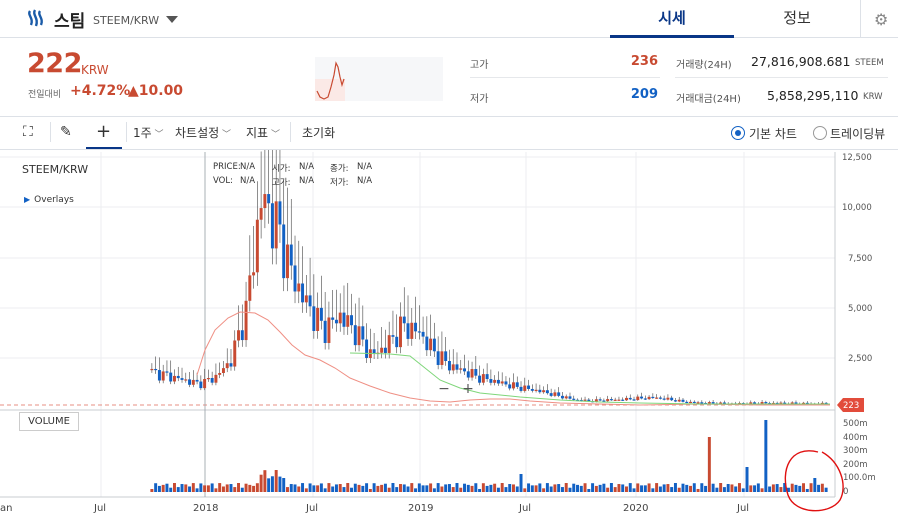 The width and height of the screenshot is (898, 515). Describe the element at coordinates (100, 91) in the screenshot. I see `change-percent: +4.72%` at that location.